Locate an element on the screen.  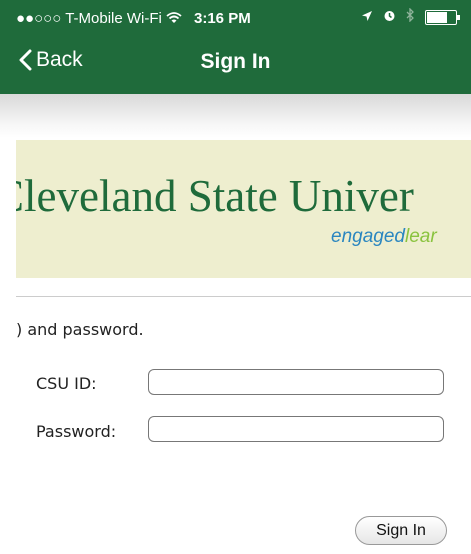
divider is located at coordinates (243, 296).